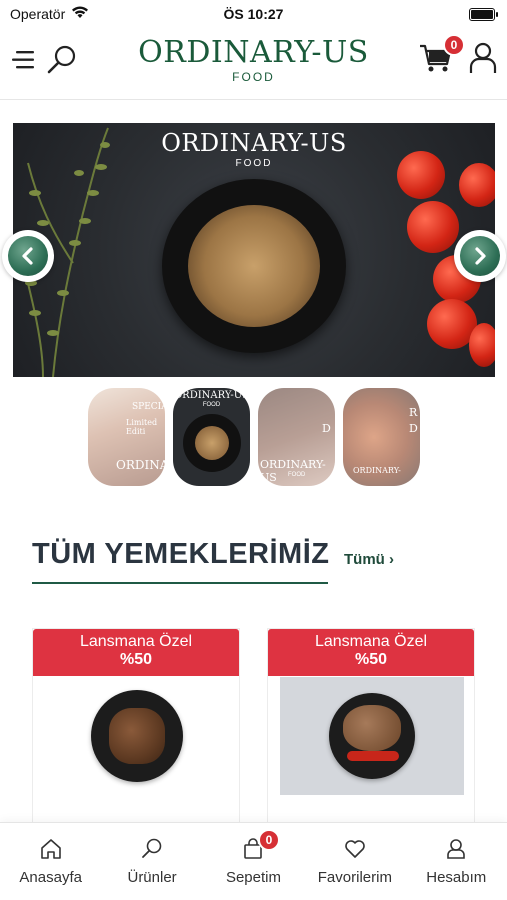 The width and height of the screenshot is (507, 900). I want to click on wifi-icon, so click(80, 14).